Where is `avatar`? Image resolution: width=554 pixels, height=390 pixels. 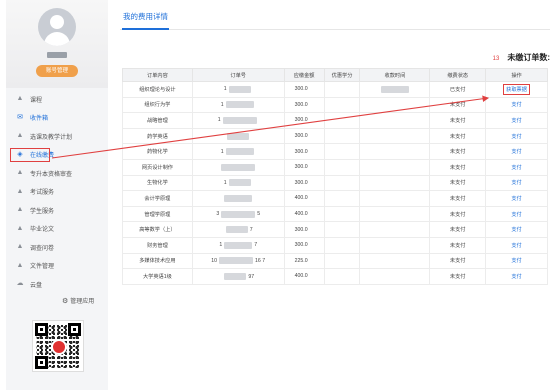 avatar is located at coordinates (57, 27).